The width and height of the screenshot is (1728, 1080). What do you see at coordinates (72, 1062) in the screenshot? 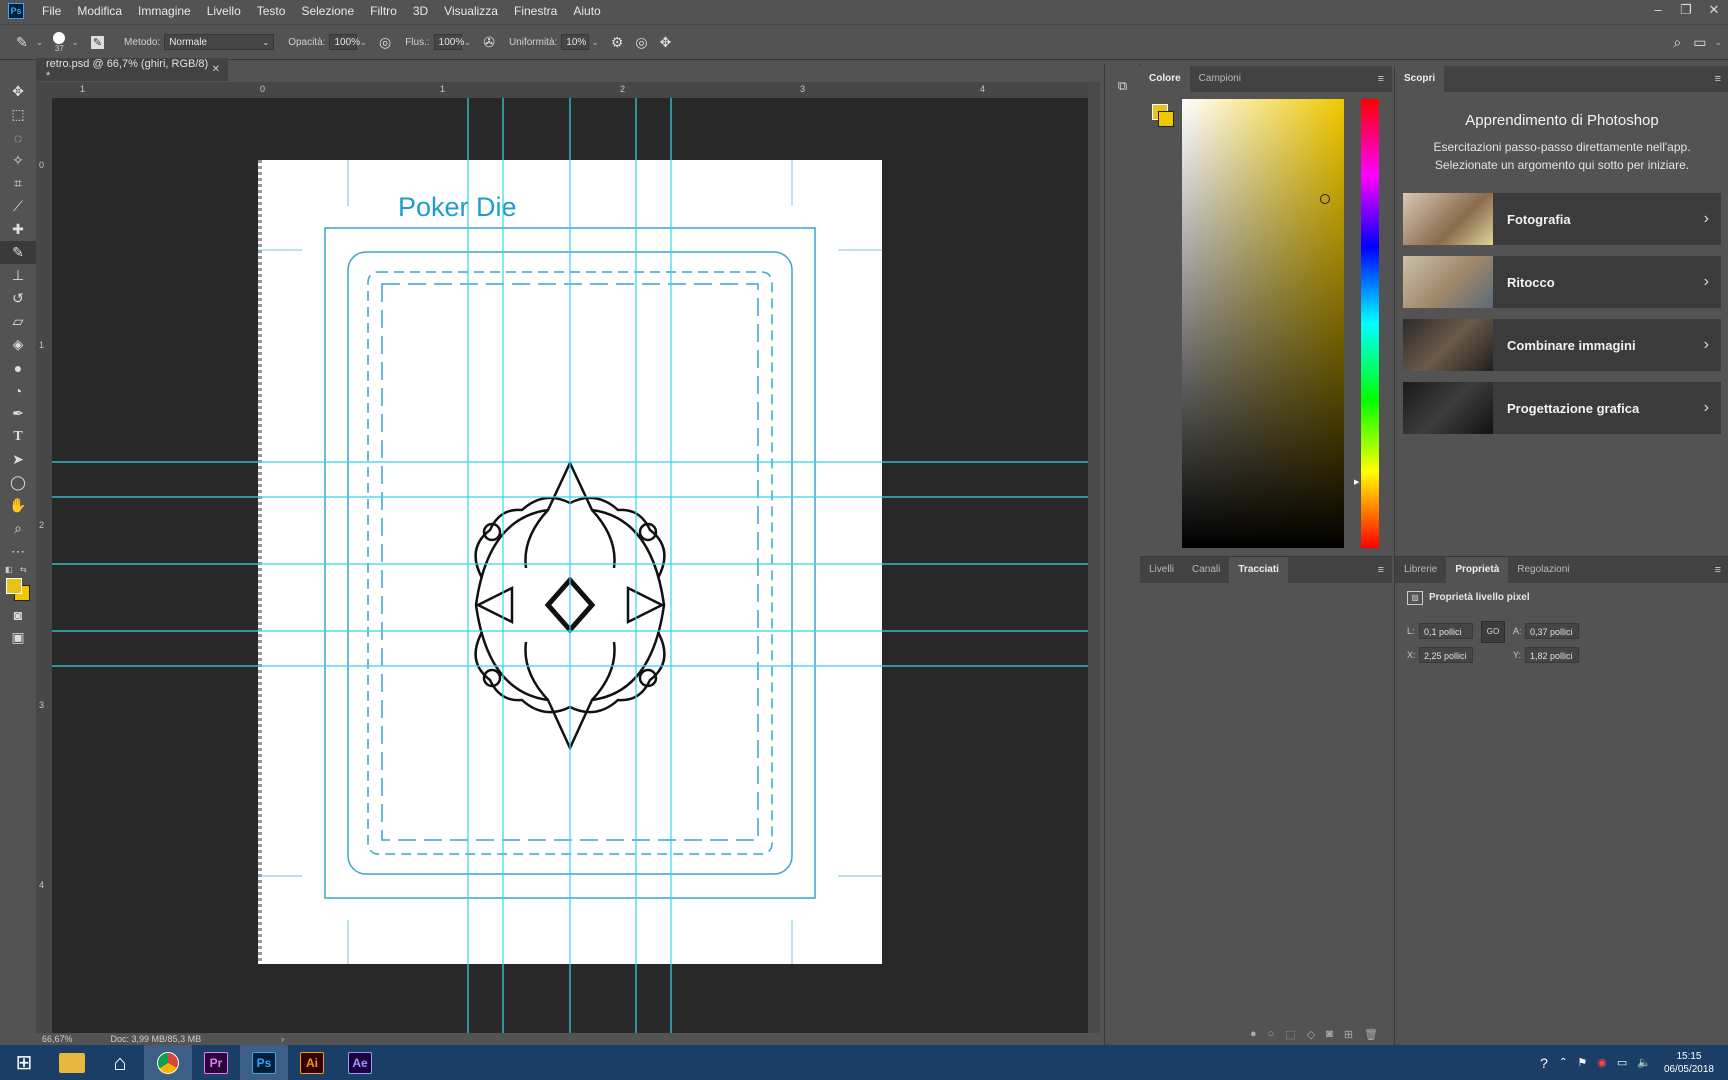
I see `file-explorer-icon` at bounding box center [72, 1062].